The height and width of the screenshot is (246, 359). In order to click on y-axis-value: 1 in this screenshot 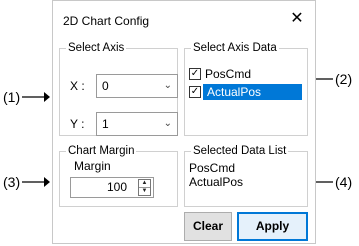, I will do `click(105, 124)`.